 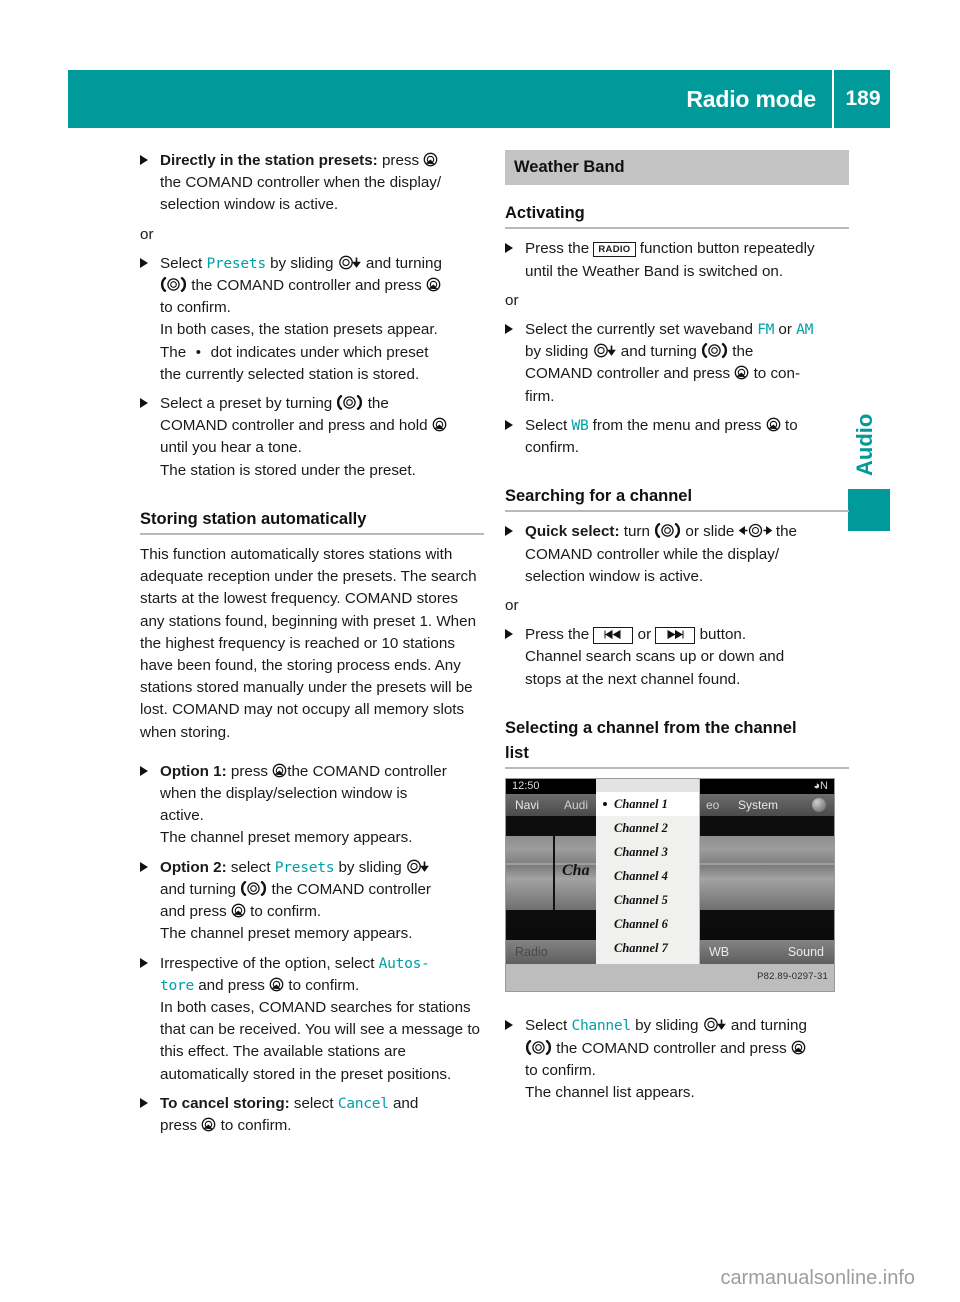 What do you see at coordinates (712, 805) in the screenshot?
I see `comand-menu-video: eo` at bounding box center [712, 805].